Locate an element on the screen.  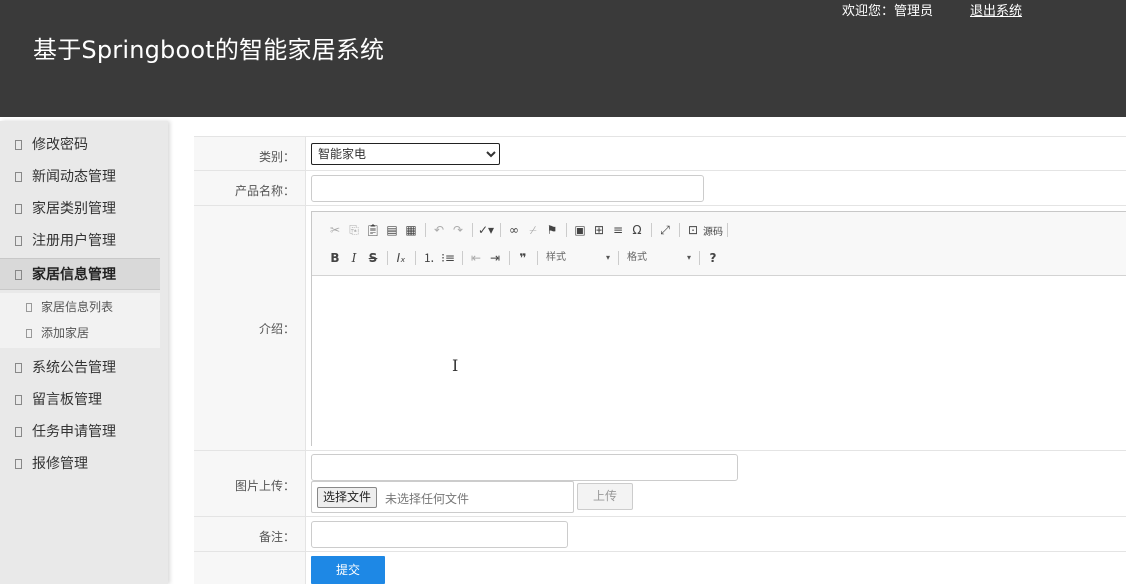
sidebar-item-label: 修改密码 is located at coordinates (60, 145).